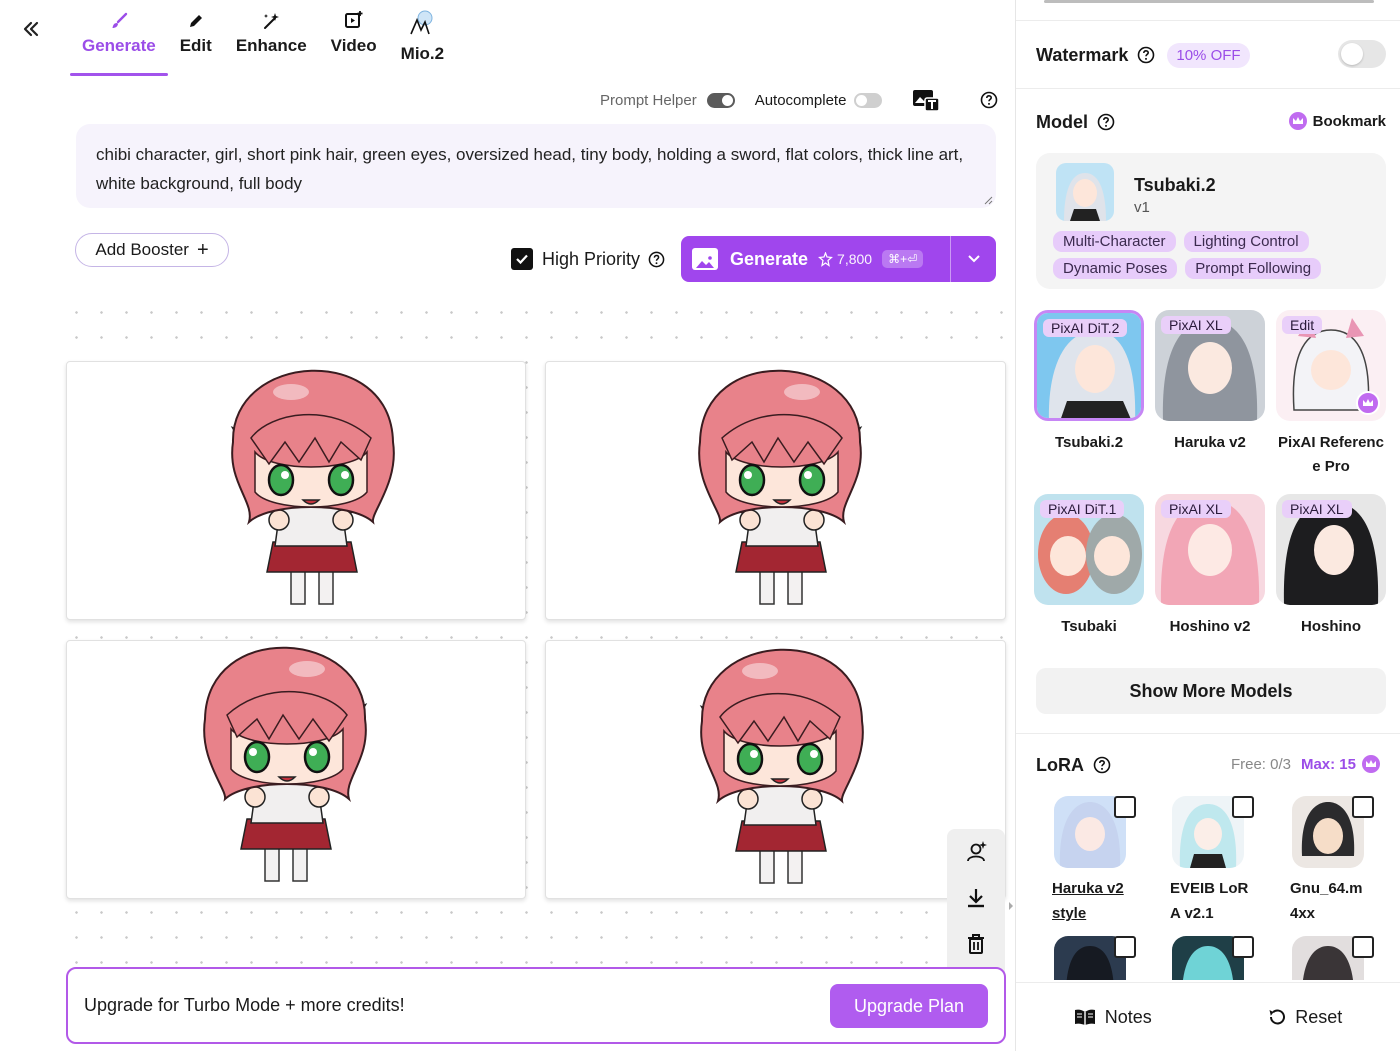 The image size is (1400, 1051). What do you see at coordinates (1175, 185) in the screenshot?
I see `model-name: Tsubaki.2` at bounding box center [1175, 185].